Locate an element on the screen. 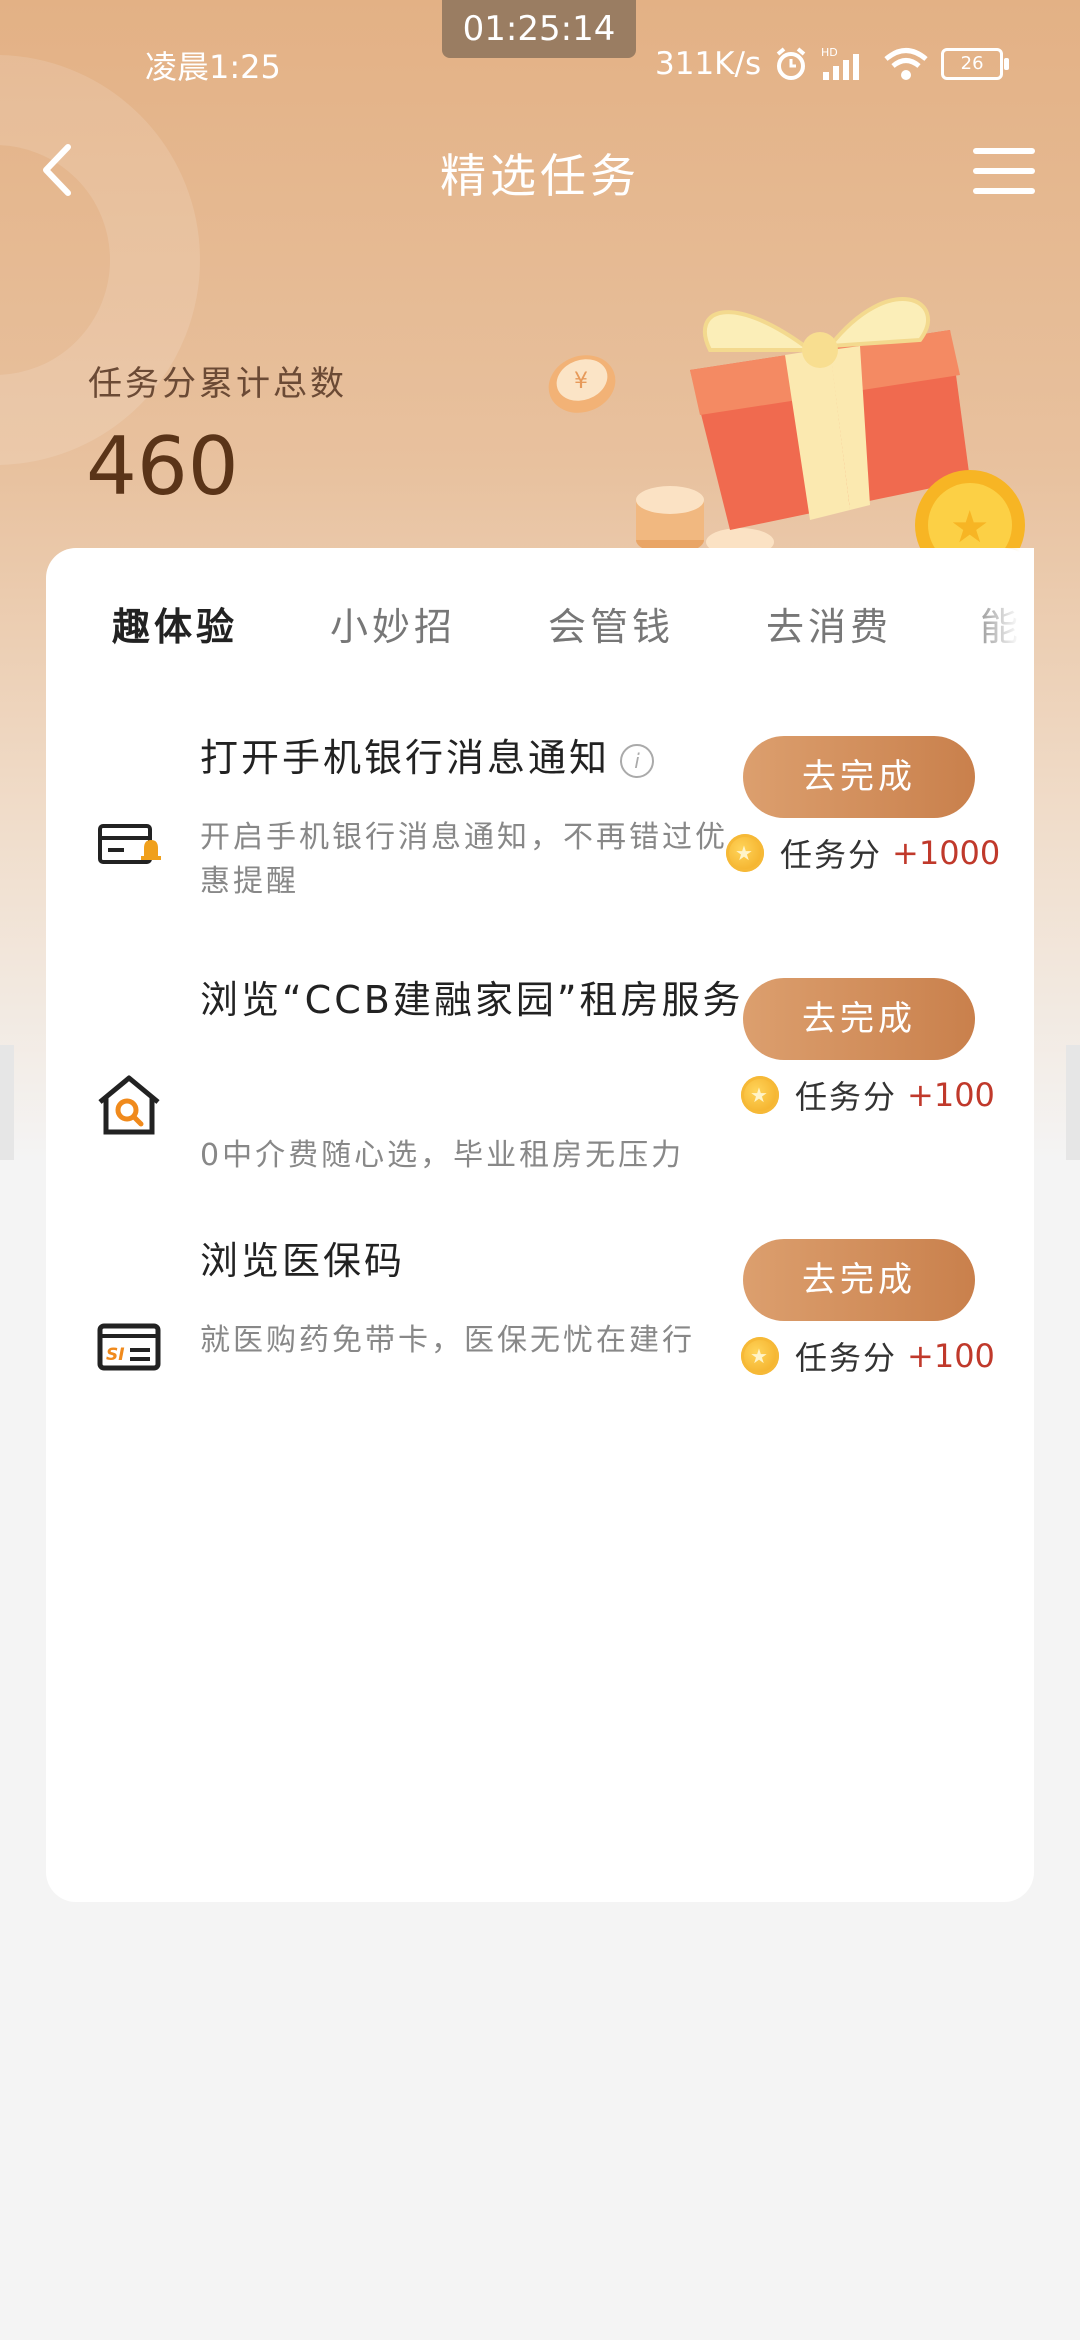  page-title: 精选任务 is located at coordinates (540, 176).